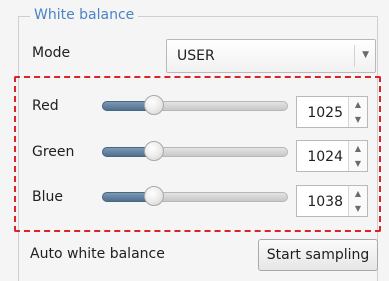 The height and width of the screenshot is (281, 389). What do you see at coordinates (325, 113) in the screenshot?
I see `red-value: 1025` at bounding box center [325, 113].